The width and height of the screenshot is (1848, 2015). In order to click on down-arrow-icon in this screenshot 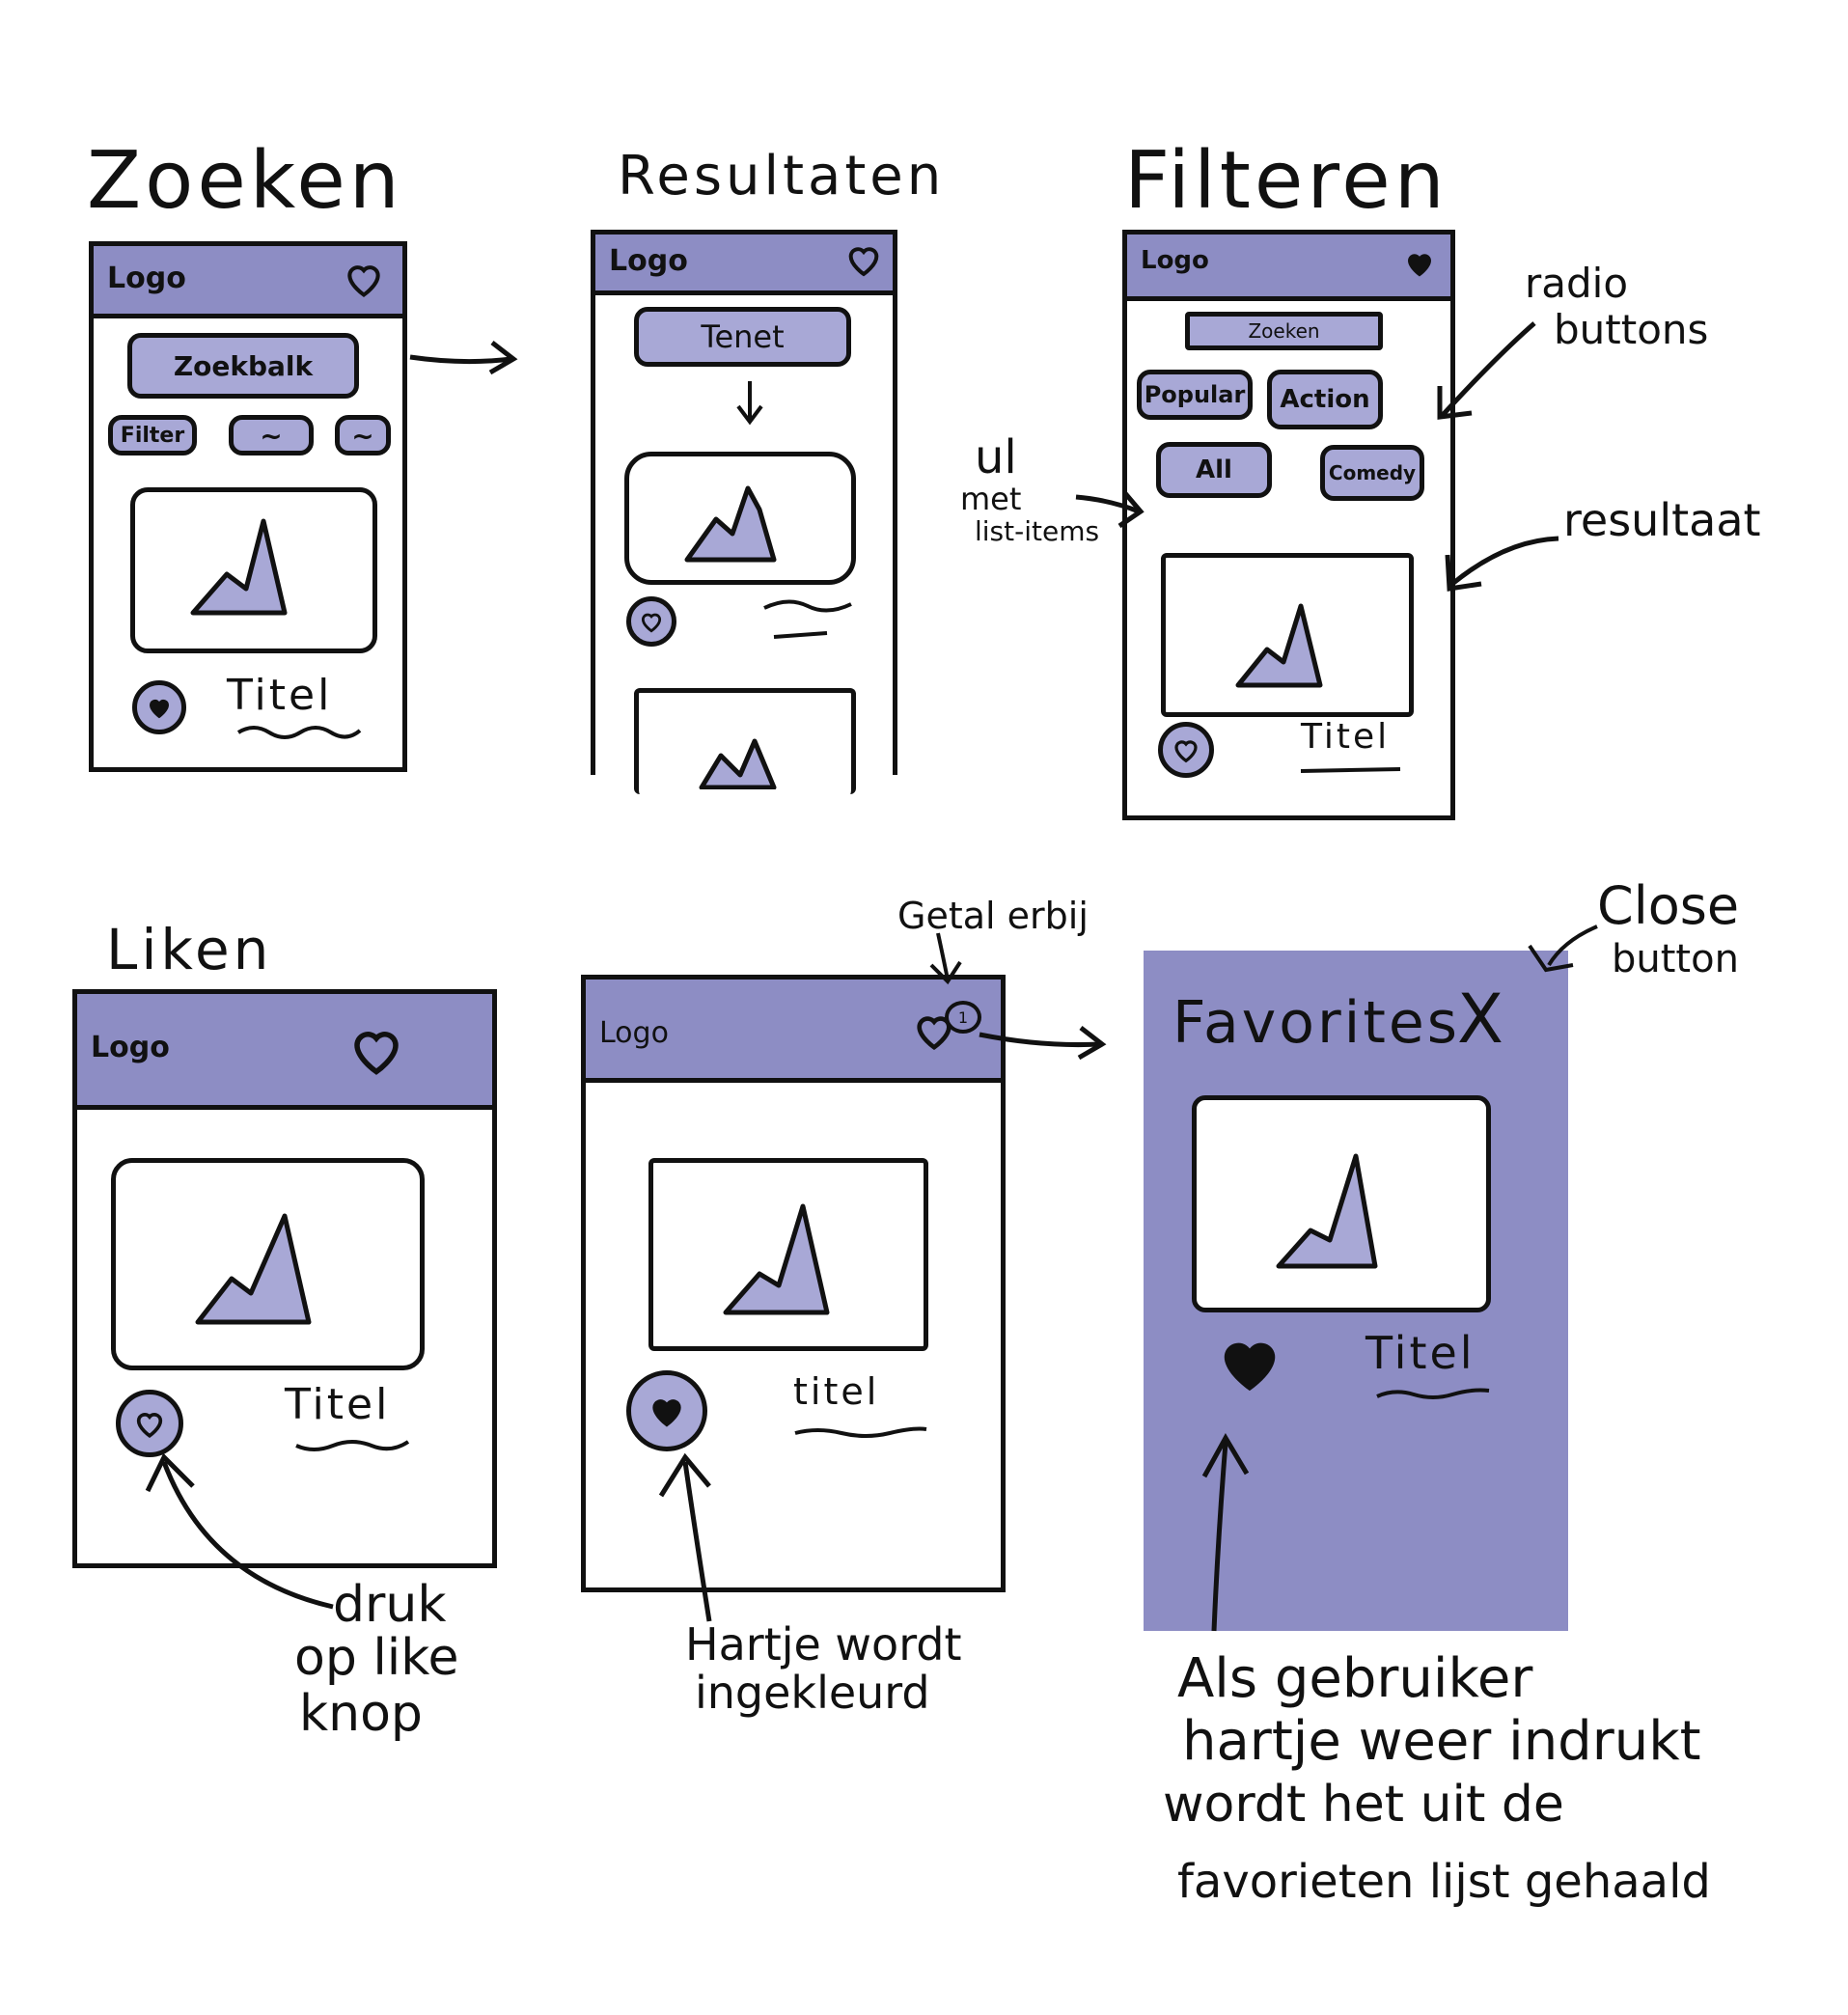, I will do `click(749, 403)`.